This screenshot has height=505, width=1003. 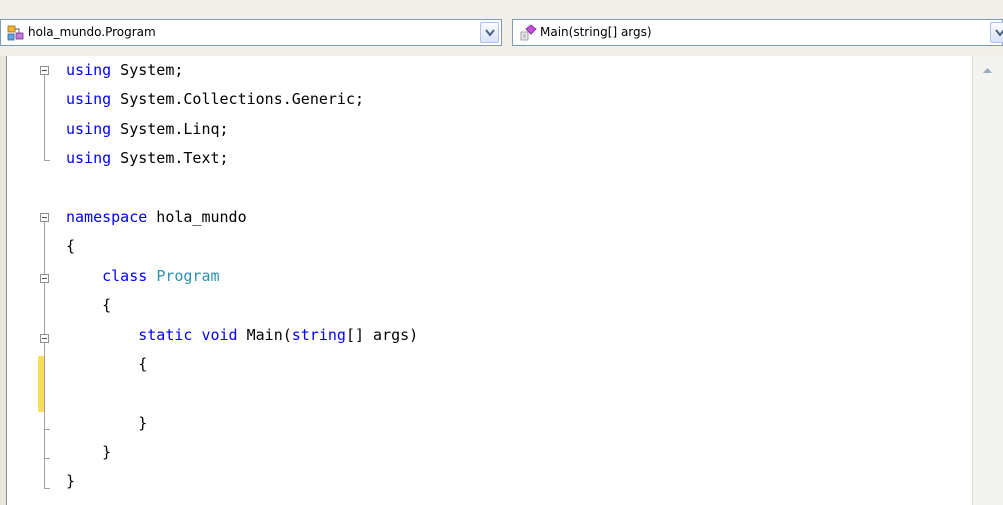 I want to click on code-token: System.Linq;, so click(x=170, y=128).